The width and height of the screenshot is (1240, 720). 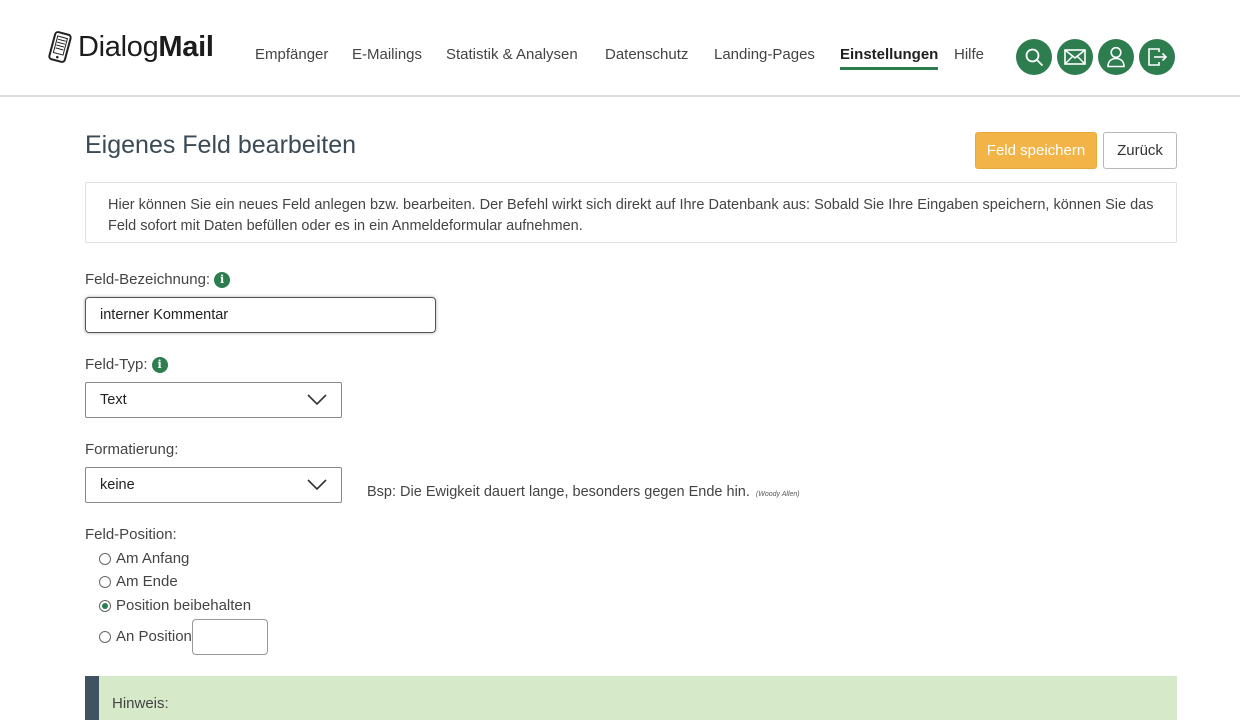 What do you see at coordinates (777, 494) in the screenshot?
I see `format-example-source: (Woody Allen)` at bounding box center [777, 494].